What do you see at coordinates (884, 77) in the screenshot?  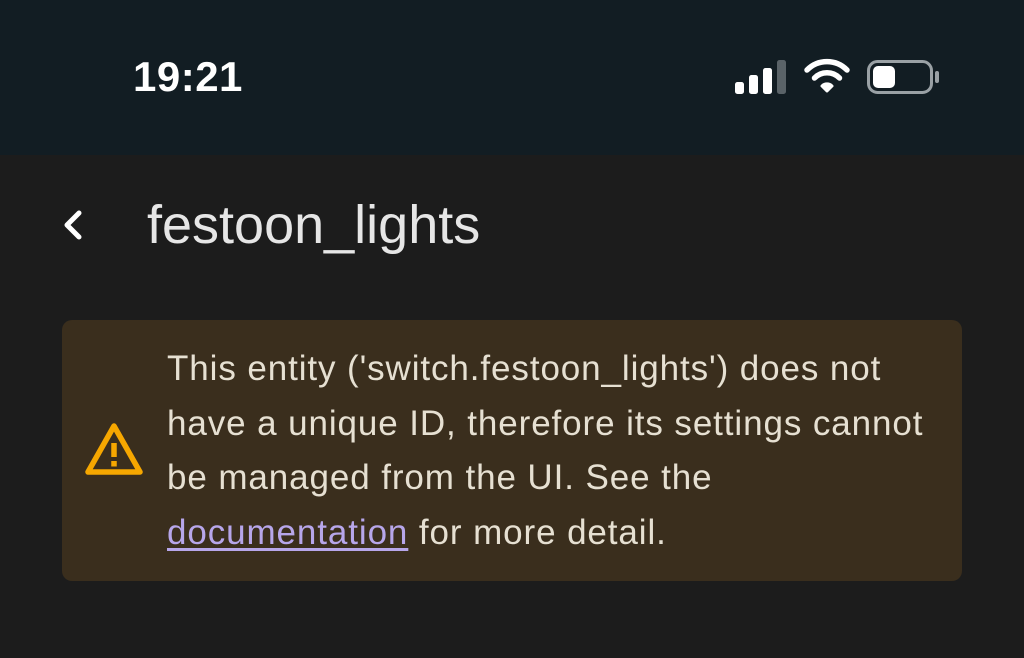 I see `battery-level` at bounding box center [884, 77].